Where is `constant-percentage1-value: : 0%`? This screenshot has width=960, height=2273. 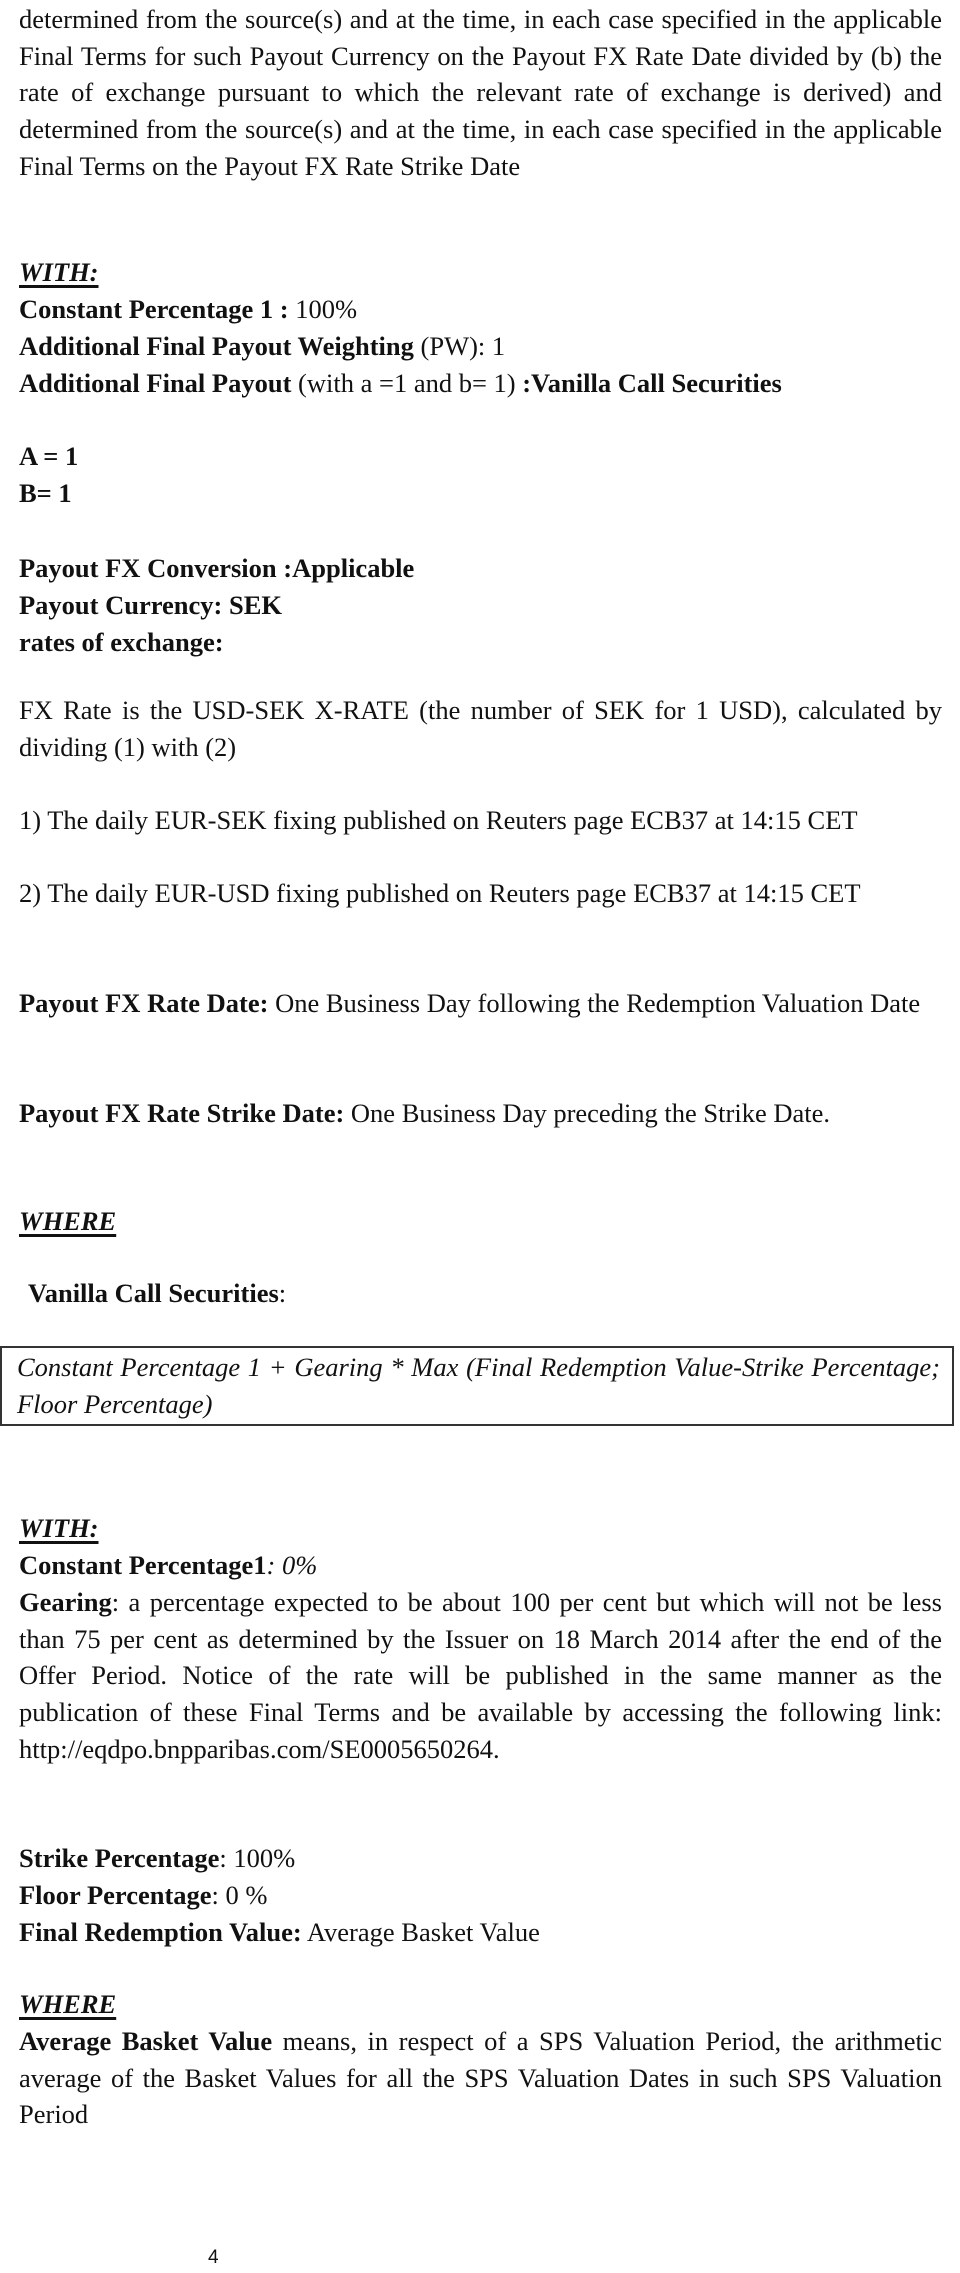 constant-percentage1-value: : 0% is located at coordinates (292, 1565).